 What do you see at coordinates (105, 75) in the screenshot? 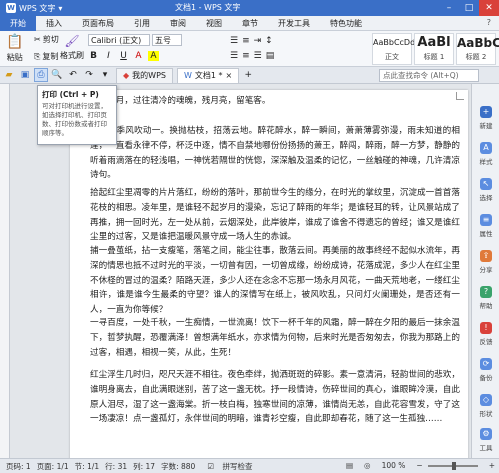
I see `customize-icon: ▾` at bounding box center [105, 75].